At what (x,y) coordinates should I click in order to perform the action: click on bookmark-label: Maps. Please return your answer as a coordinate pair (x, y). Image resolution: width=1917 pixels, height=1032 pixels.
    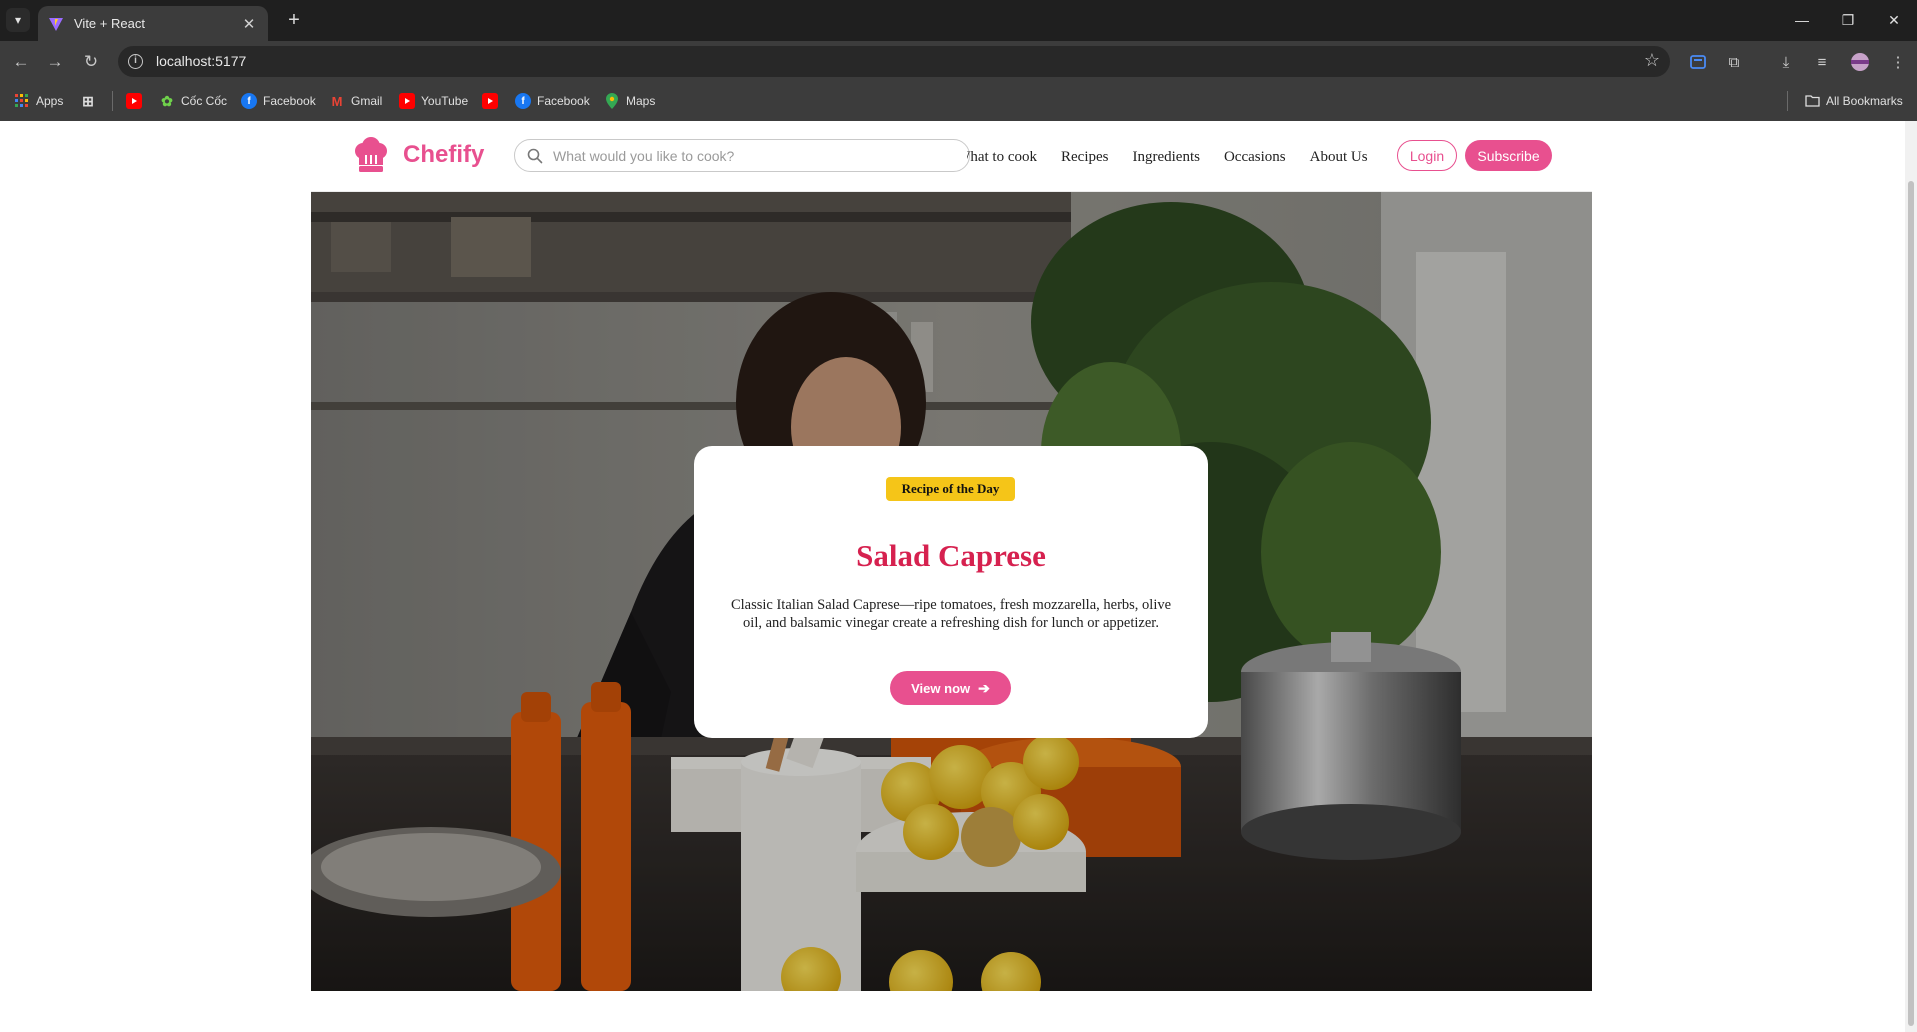
    Looking at the image, I should click on (641, 101).